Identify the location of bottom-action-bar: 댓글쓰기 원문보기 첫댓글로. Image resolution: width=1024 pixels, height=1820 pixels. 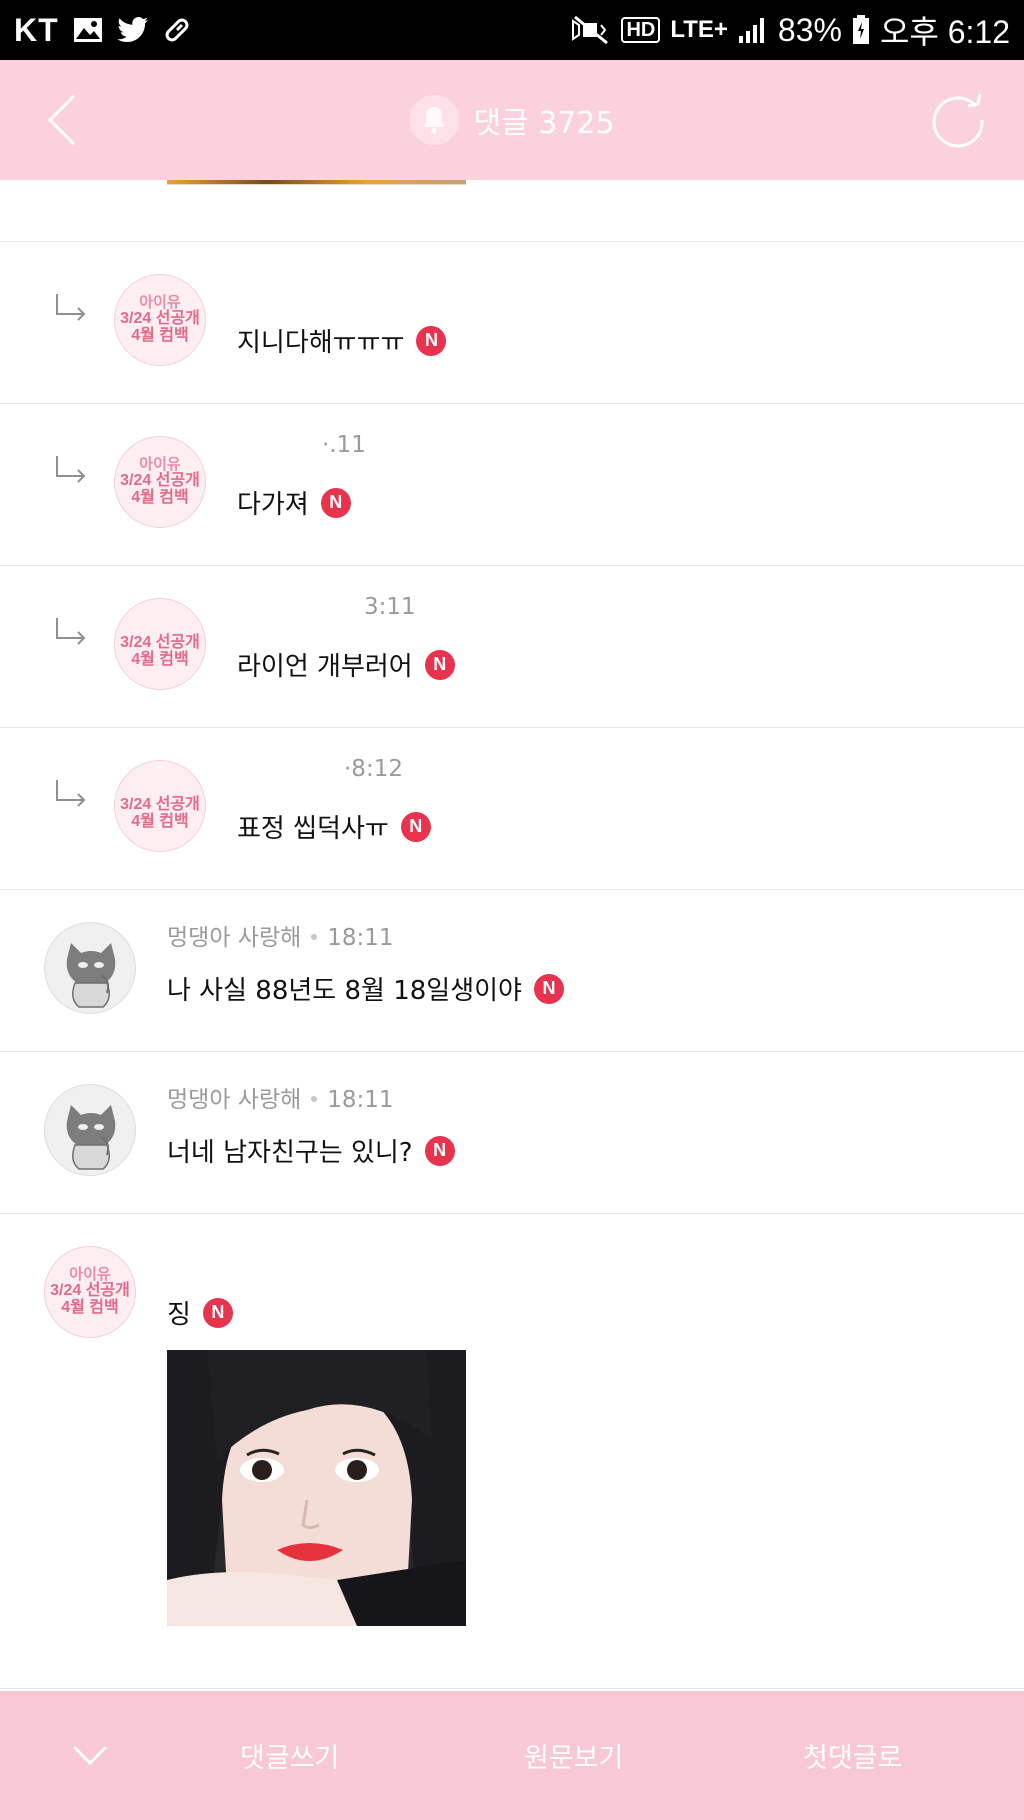
(512, 1755).